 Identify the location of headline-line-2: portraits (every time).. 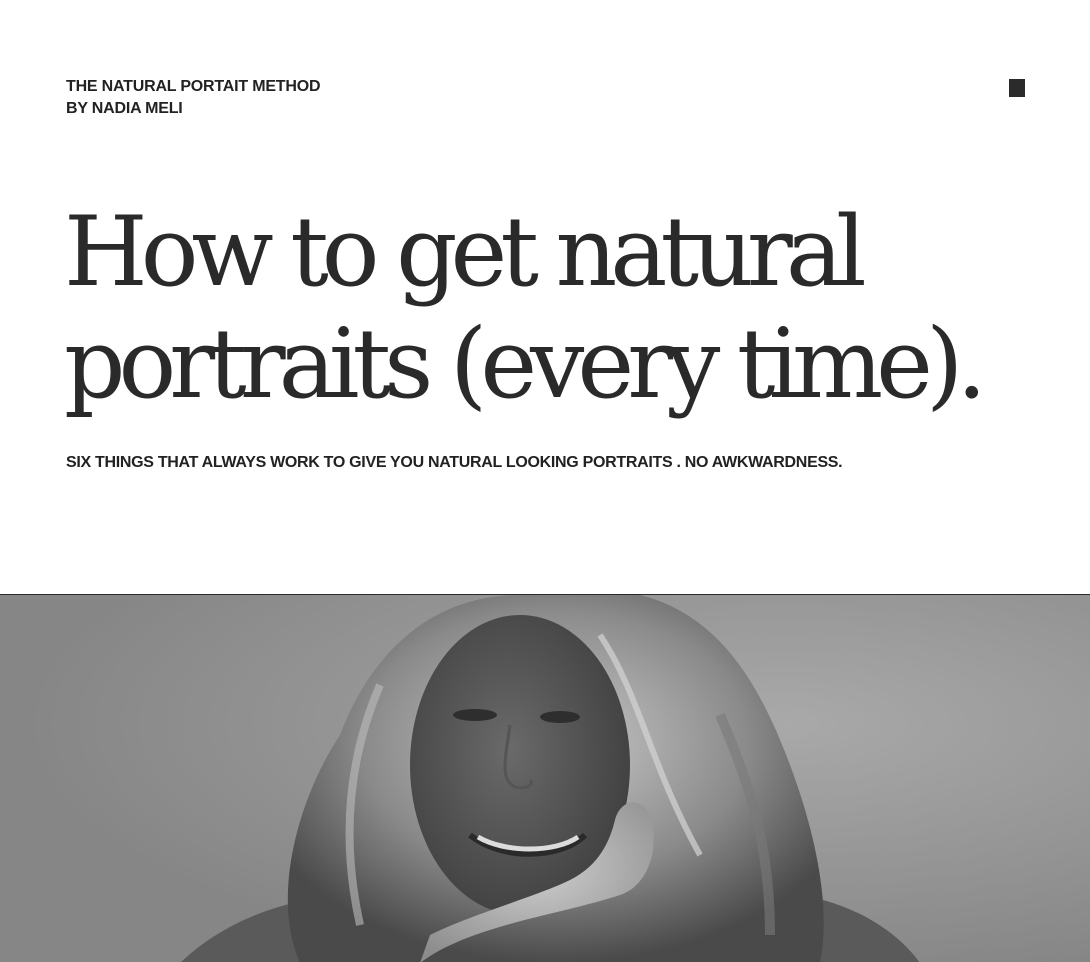
(525, 364).